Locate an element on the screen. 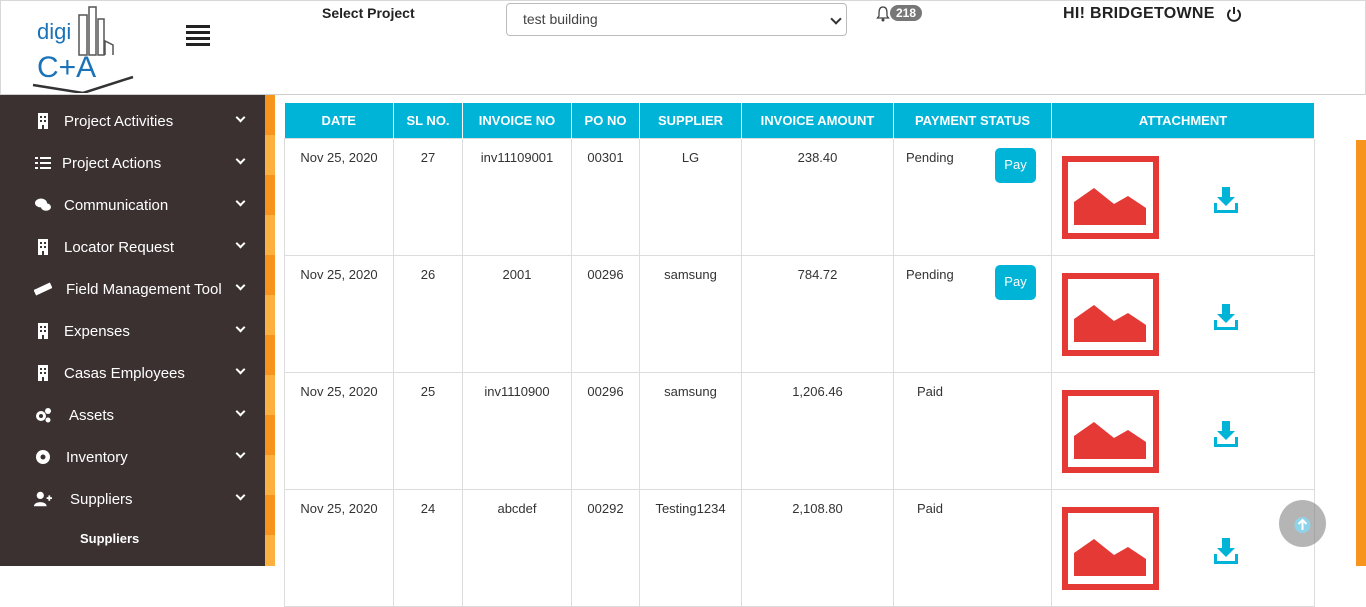  sidebar-item-project-actions: Project Actions is located at coordinates (132, 163).